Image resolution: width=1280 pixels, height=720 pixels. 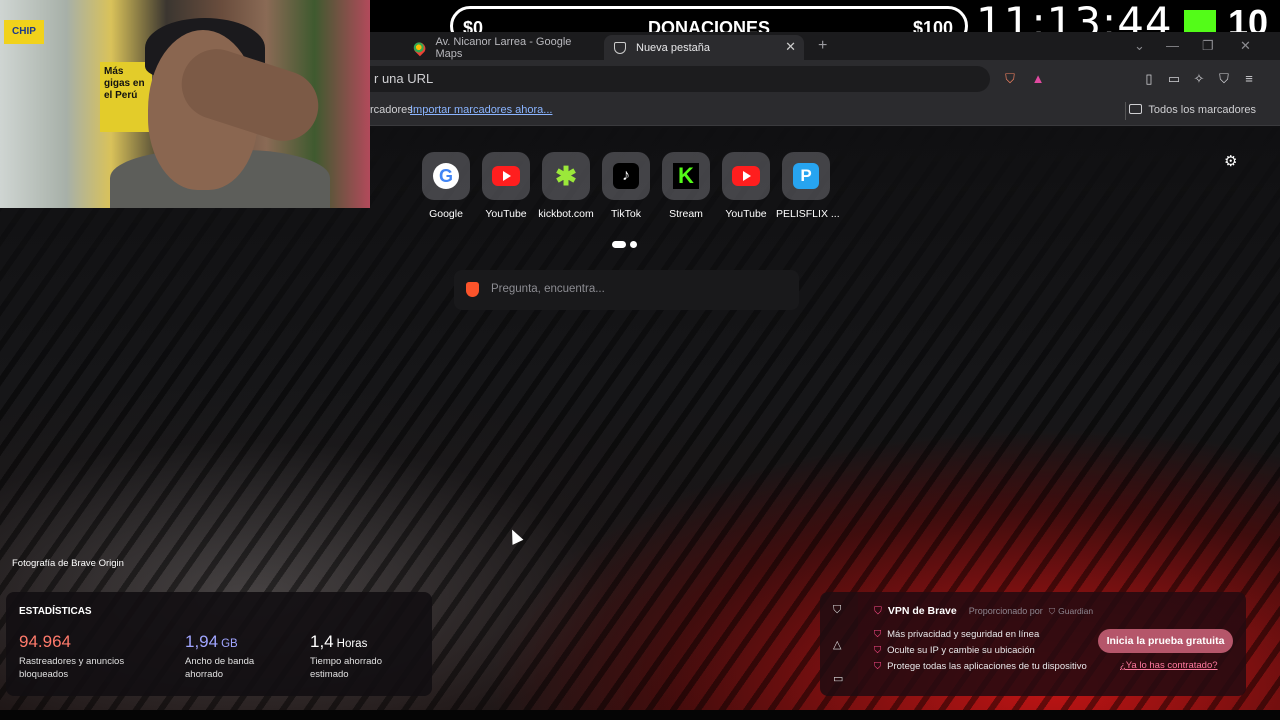 What do you see at coordinates (686, 176) in the screenshot?
I see `kick-icon: K` at bounding box center [686, 176].